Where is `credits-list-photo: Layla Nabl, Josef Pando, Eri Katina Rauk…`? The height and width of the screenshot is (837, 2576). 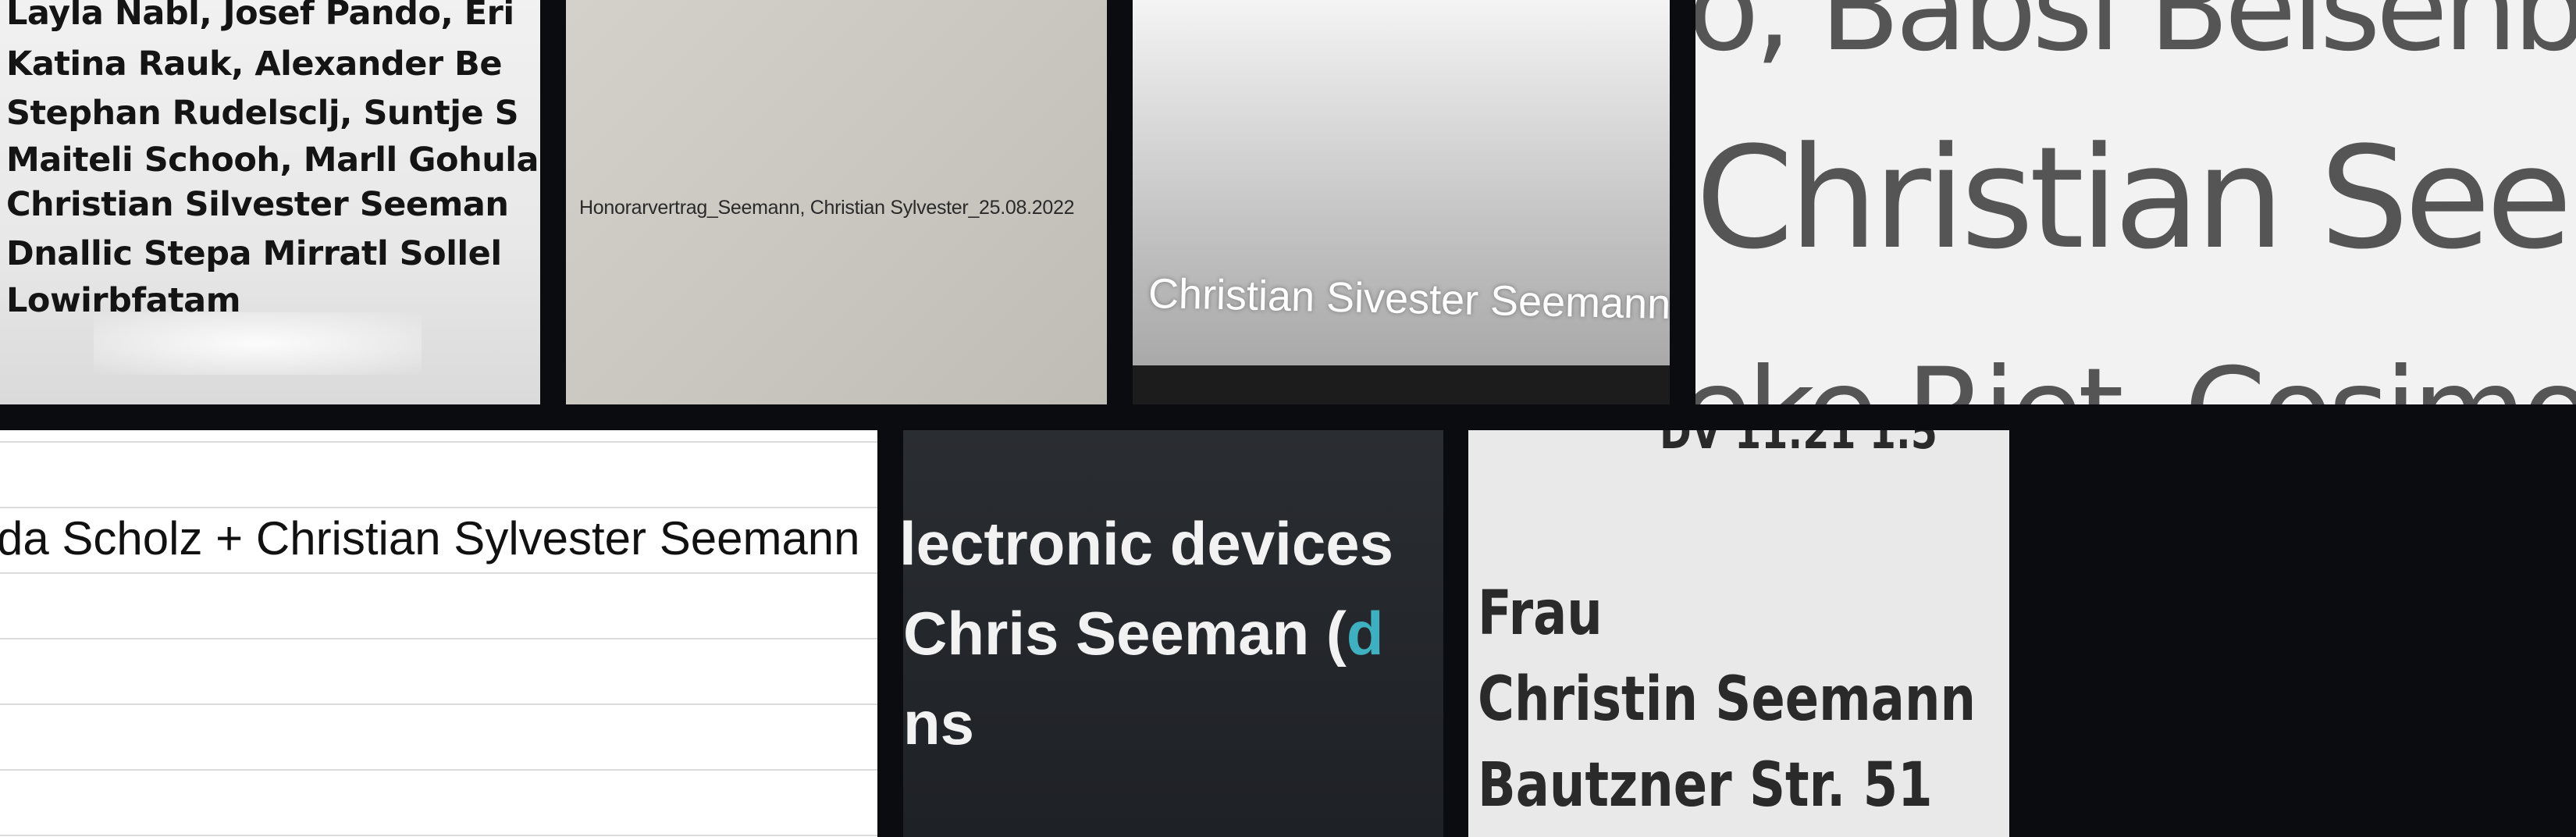 credits-list-photo: Layla Nabl, Josef Pando, Eri Katina Rauk… is located at coordinates (270, 202).